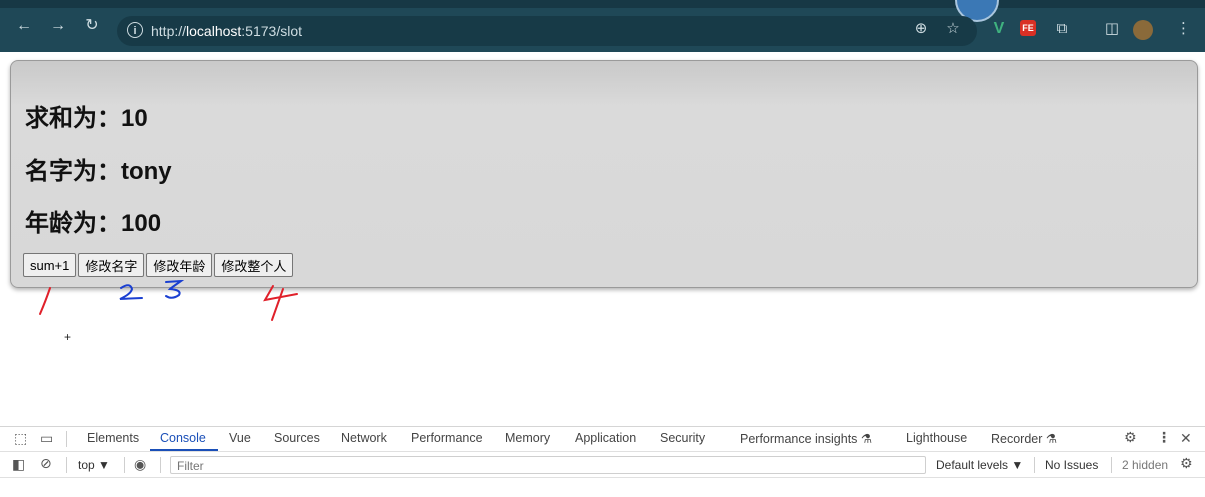  I want to click on filter-box, so click(548, 465).